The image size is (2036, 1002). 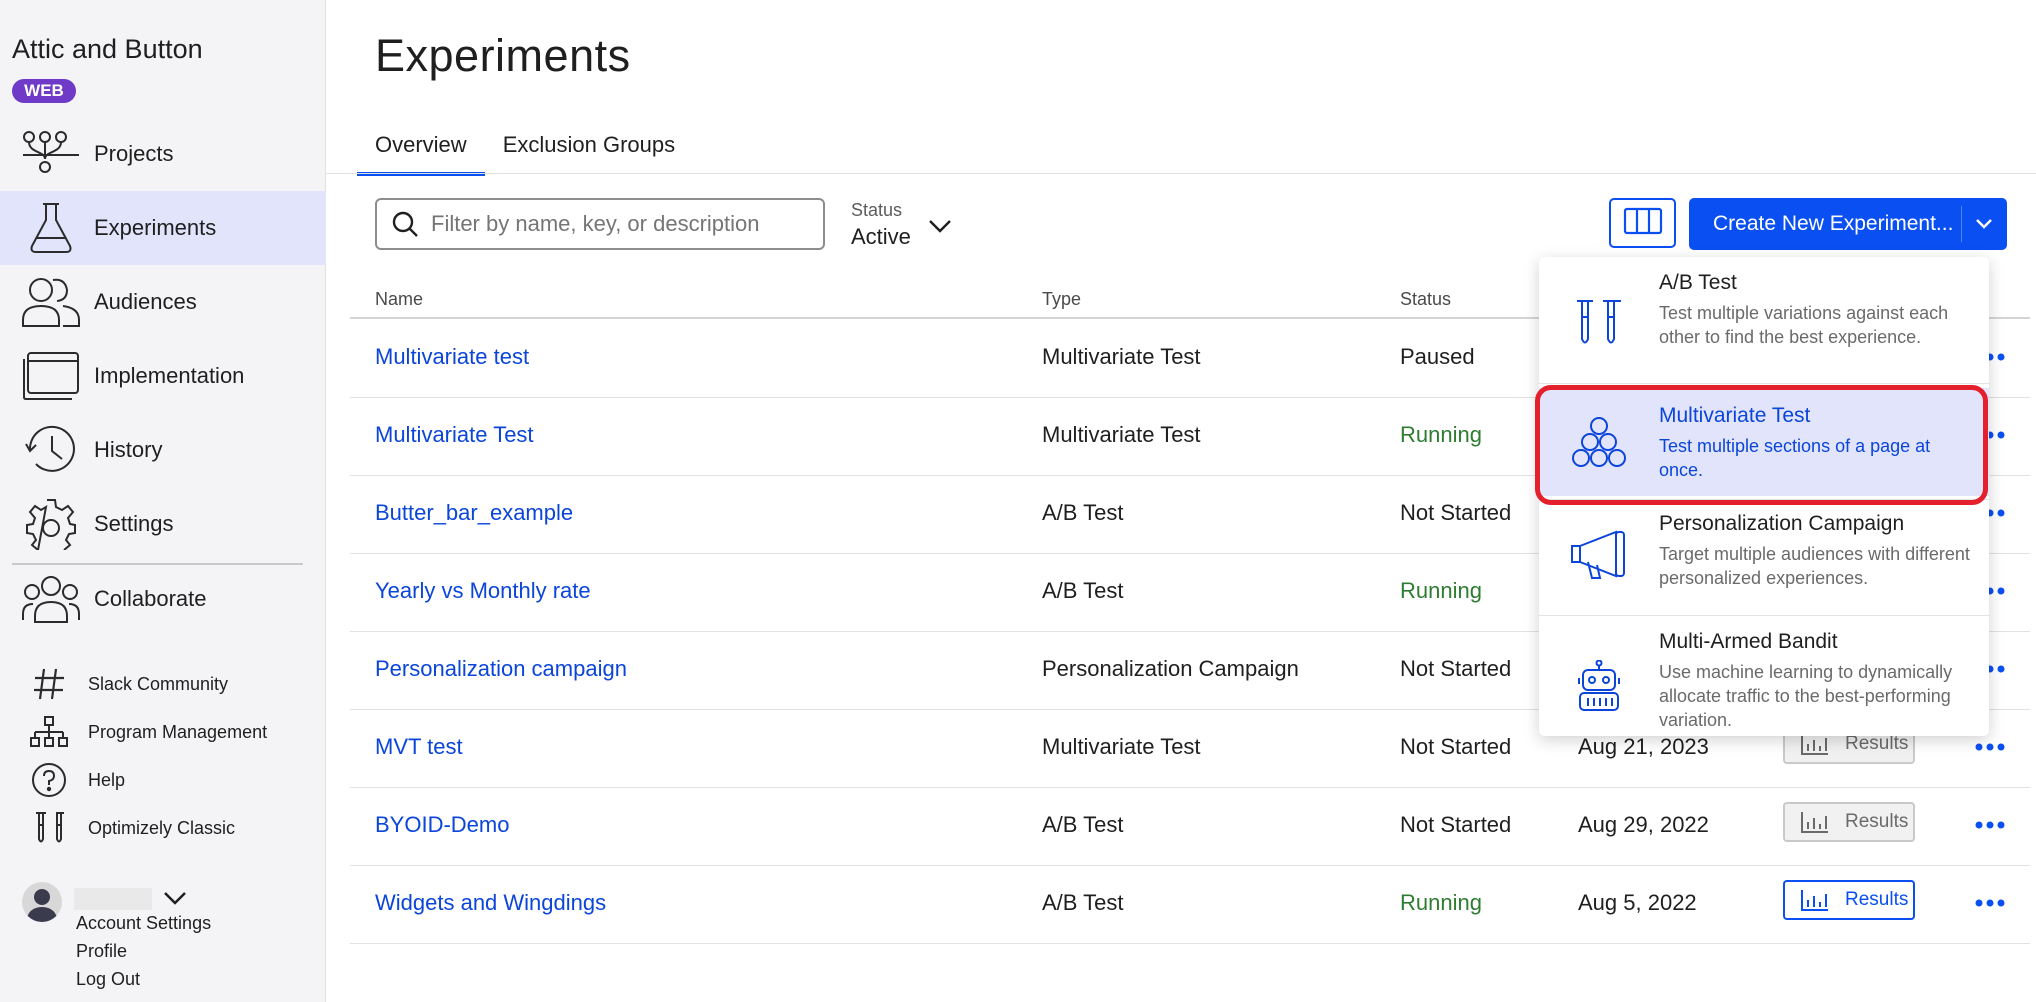 I want to click on sidebar-item-audiences: Audiences, so click(x=163, y=302).